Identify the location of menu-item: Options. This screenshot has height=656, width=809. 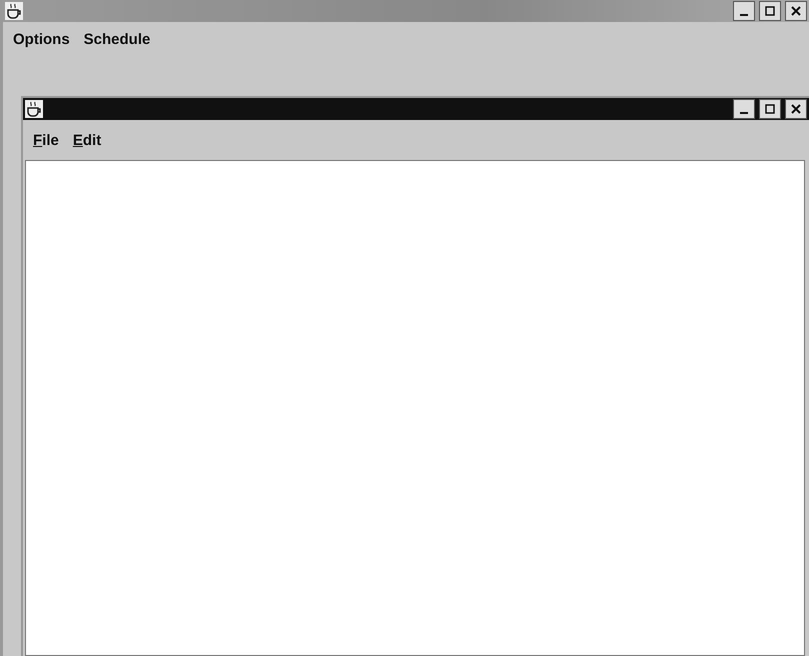
(41, 39).